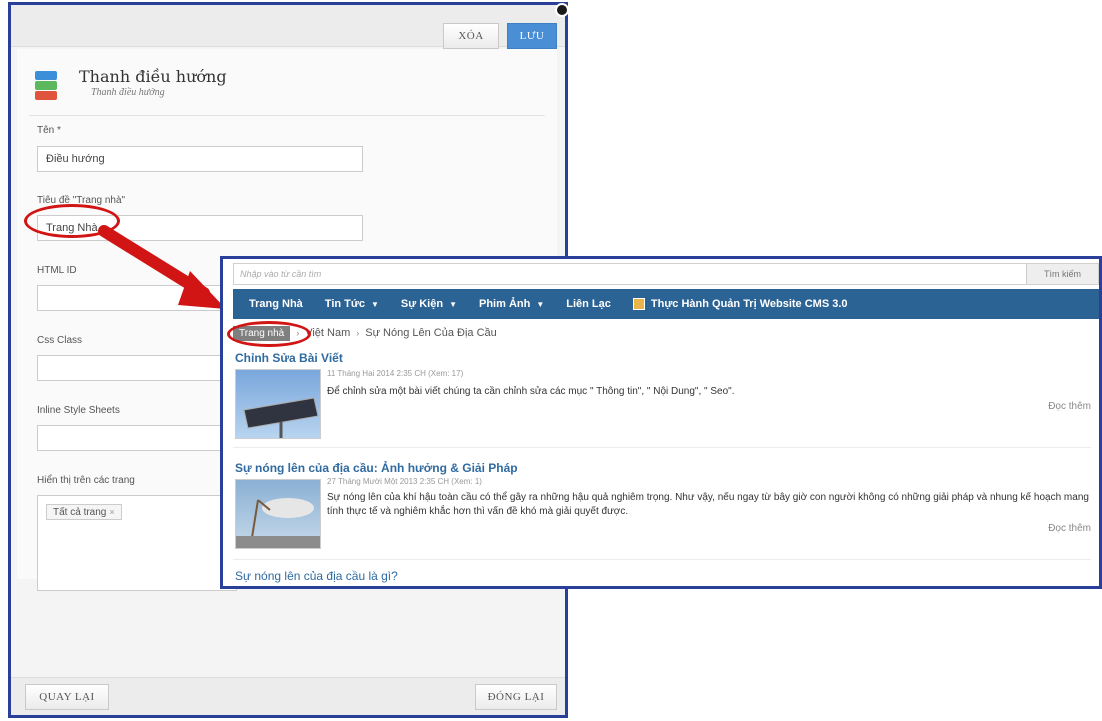  What do you see at coordinates (532, 36) in the screenshot?
I see `save-button: LƯU` at bounding box center [532, 36].